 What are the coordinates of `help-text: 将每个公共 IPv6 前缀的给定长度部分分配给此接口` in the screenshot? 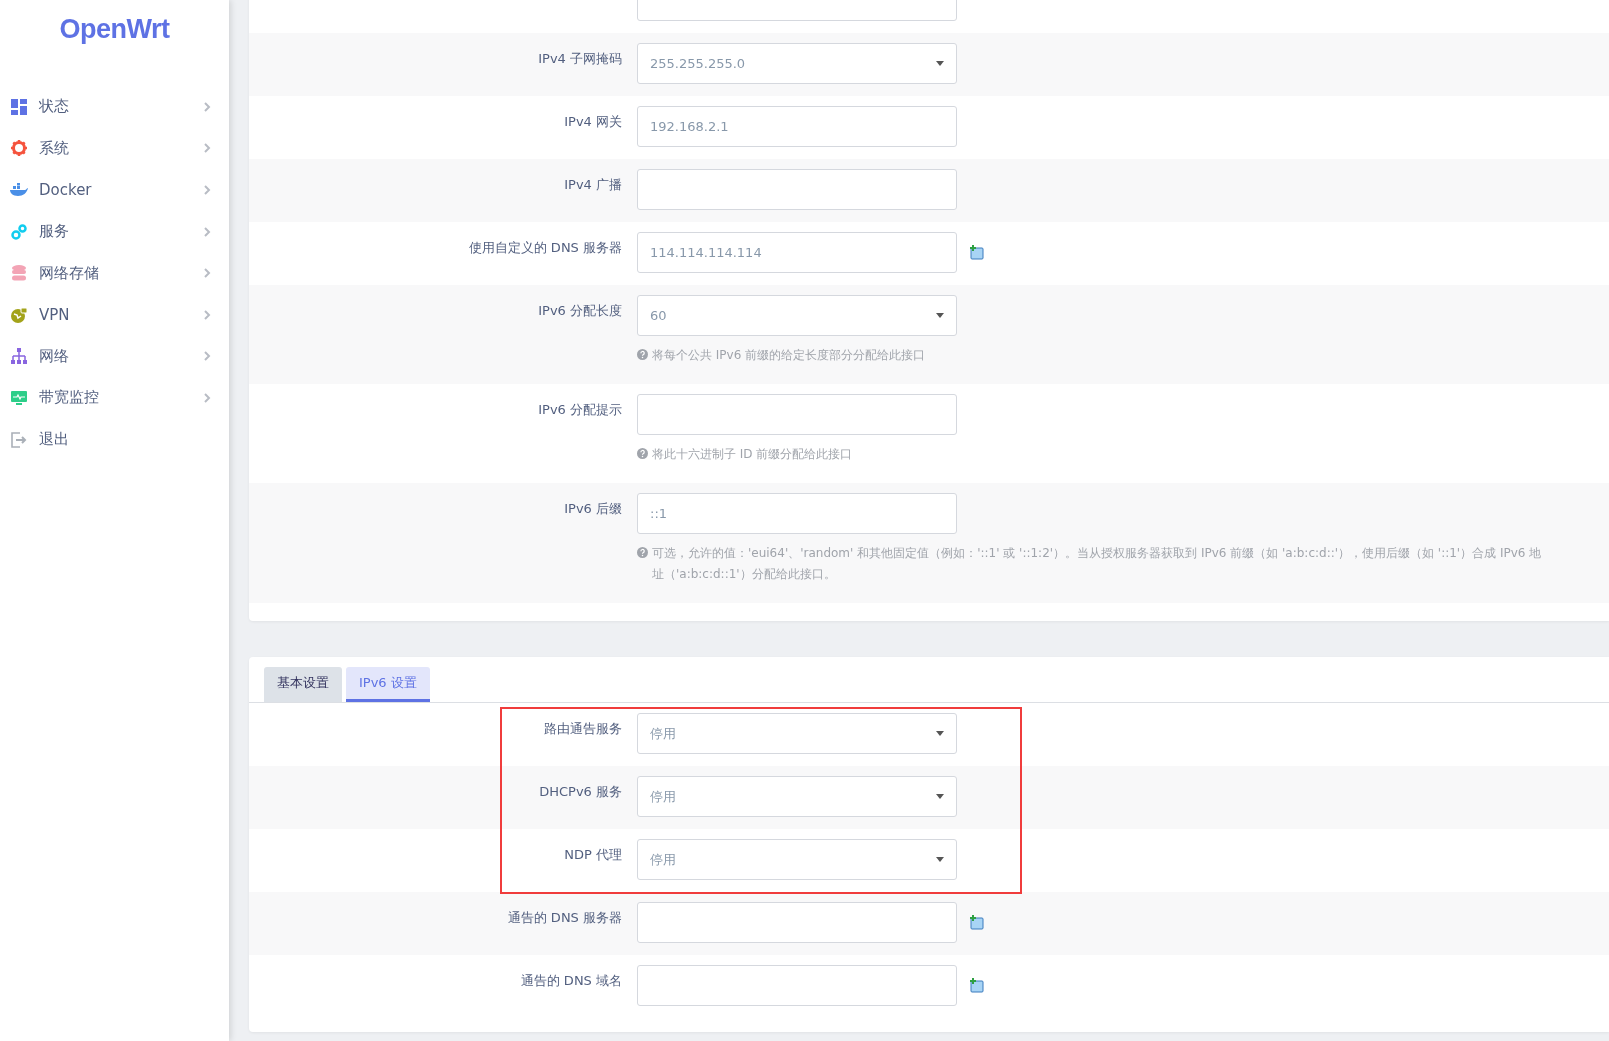 It's located at (789, 355).